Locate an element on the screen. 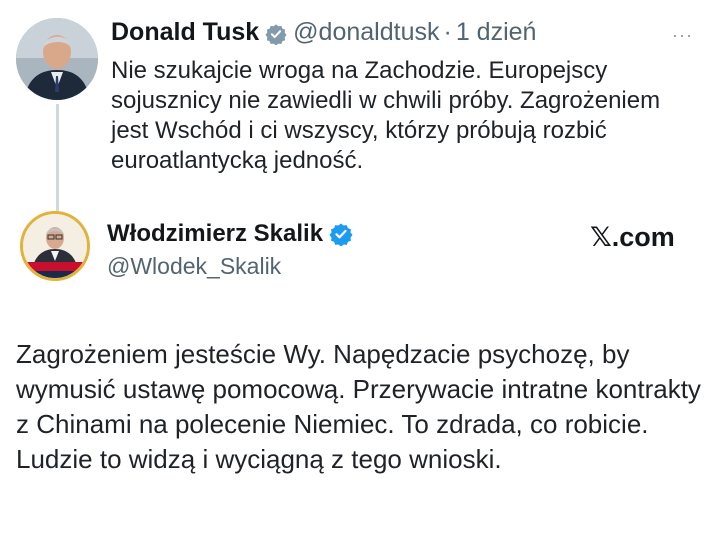 This screenshot has height=549, width=718. author-name: Donald Tusk is located at coordinates (185, 32).